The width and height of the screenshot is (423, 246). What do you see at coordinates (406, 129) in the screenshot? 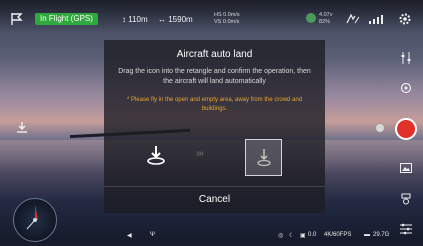
I see `shutter-button` at bounding box center [406, 129].